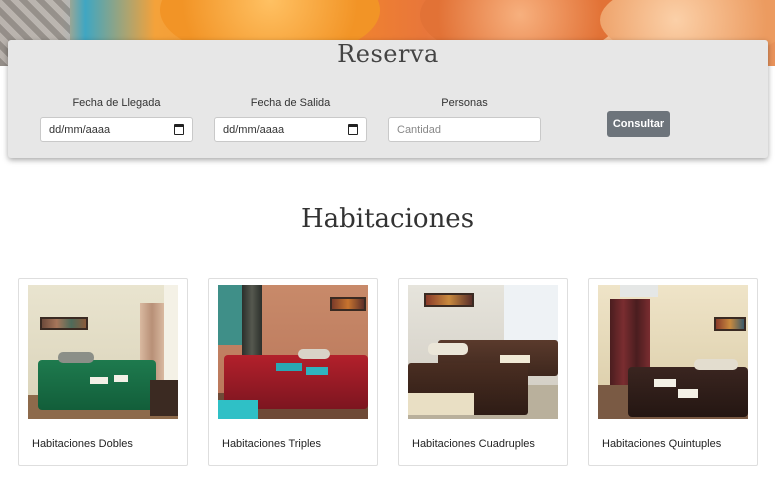  What do you see at coordinates (290, 129) in the screenshot?
I see `departure-date-input: dd/mm/aaaa` at bounding box center [290, 129].